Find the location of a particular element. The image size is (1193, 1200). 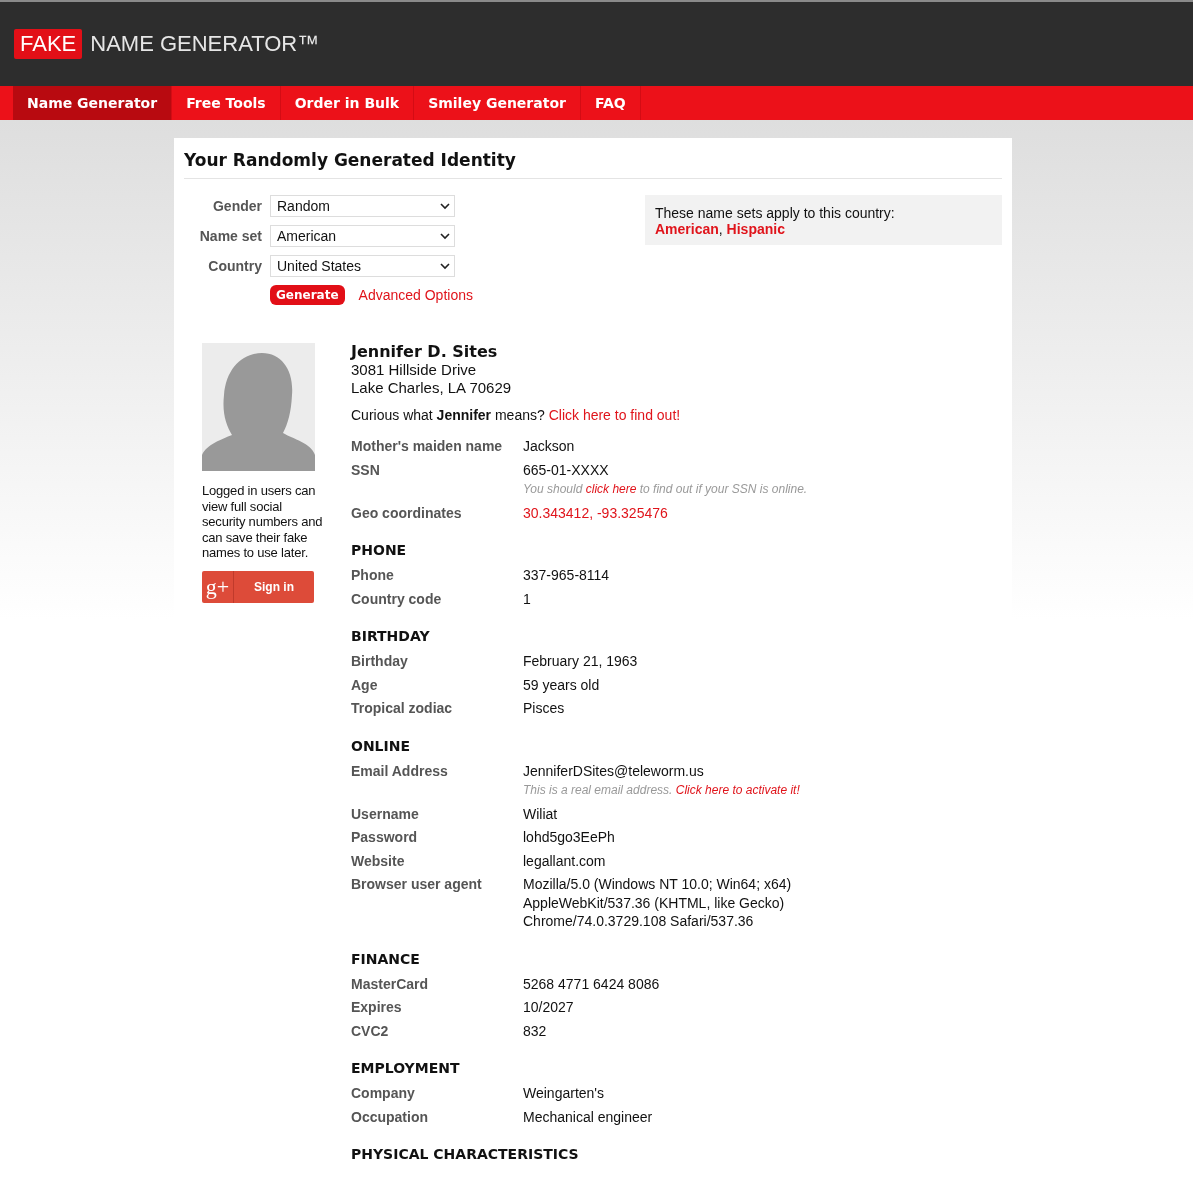

field-name: CVC2 is located at coordinates (370, 1030).